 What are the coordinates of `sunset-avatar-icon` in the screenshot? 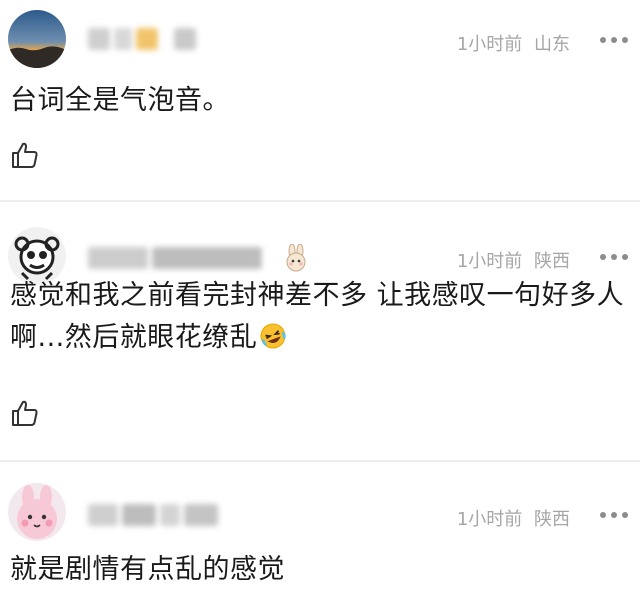 It's located at (37, 39).